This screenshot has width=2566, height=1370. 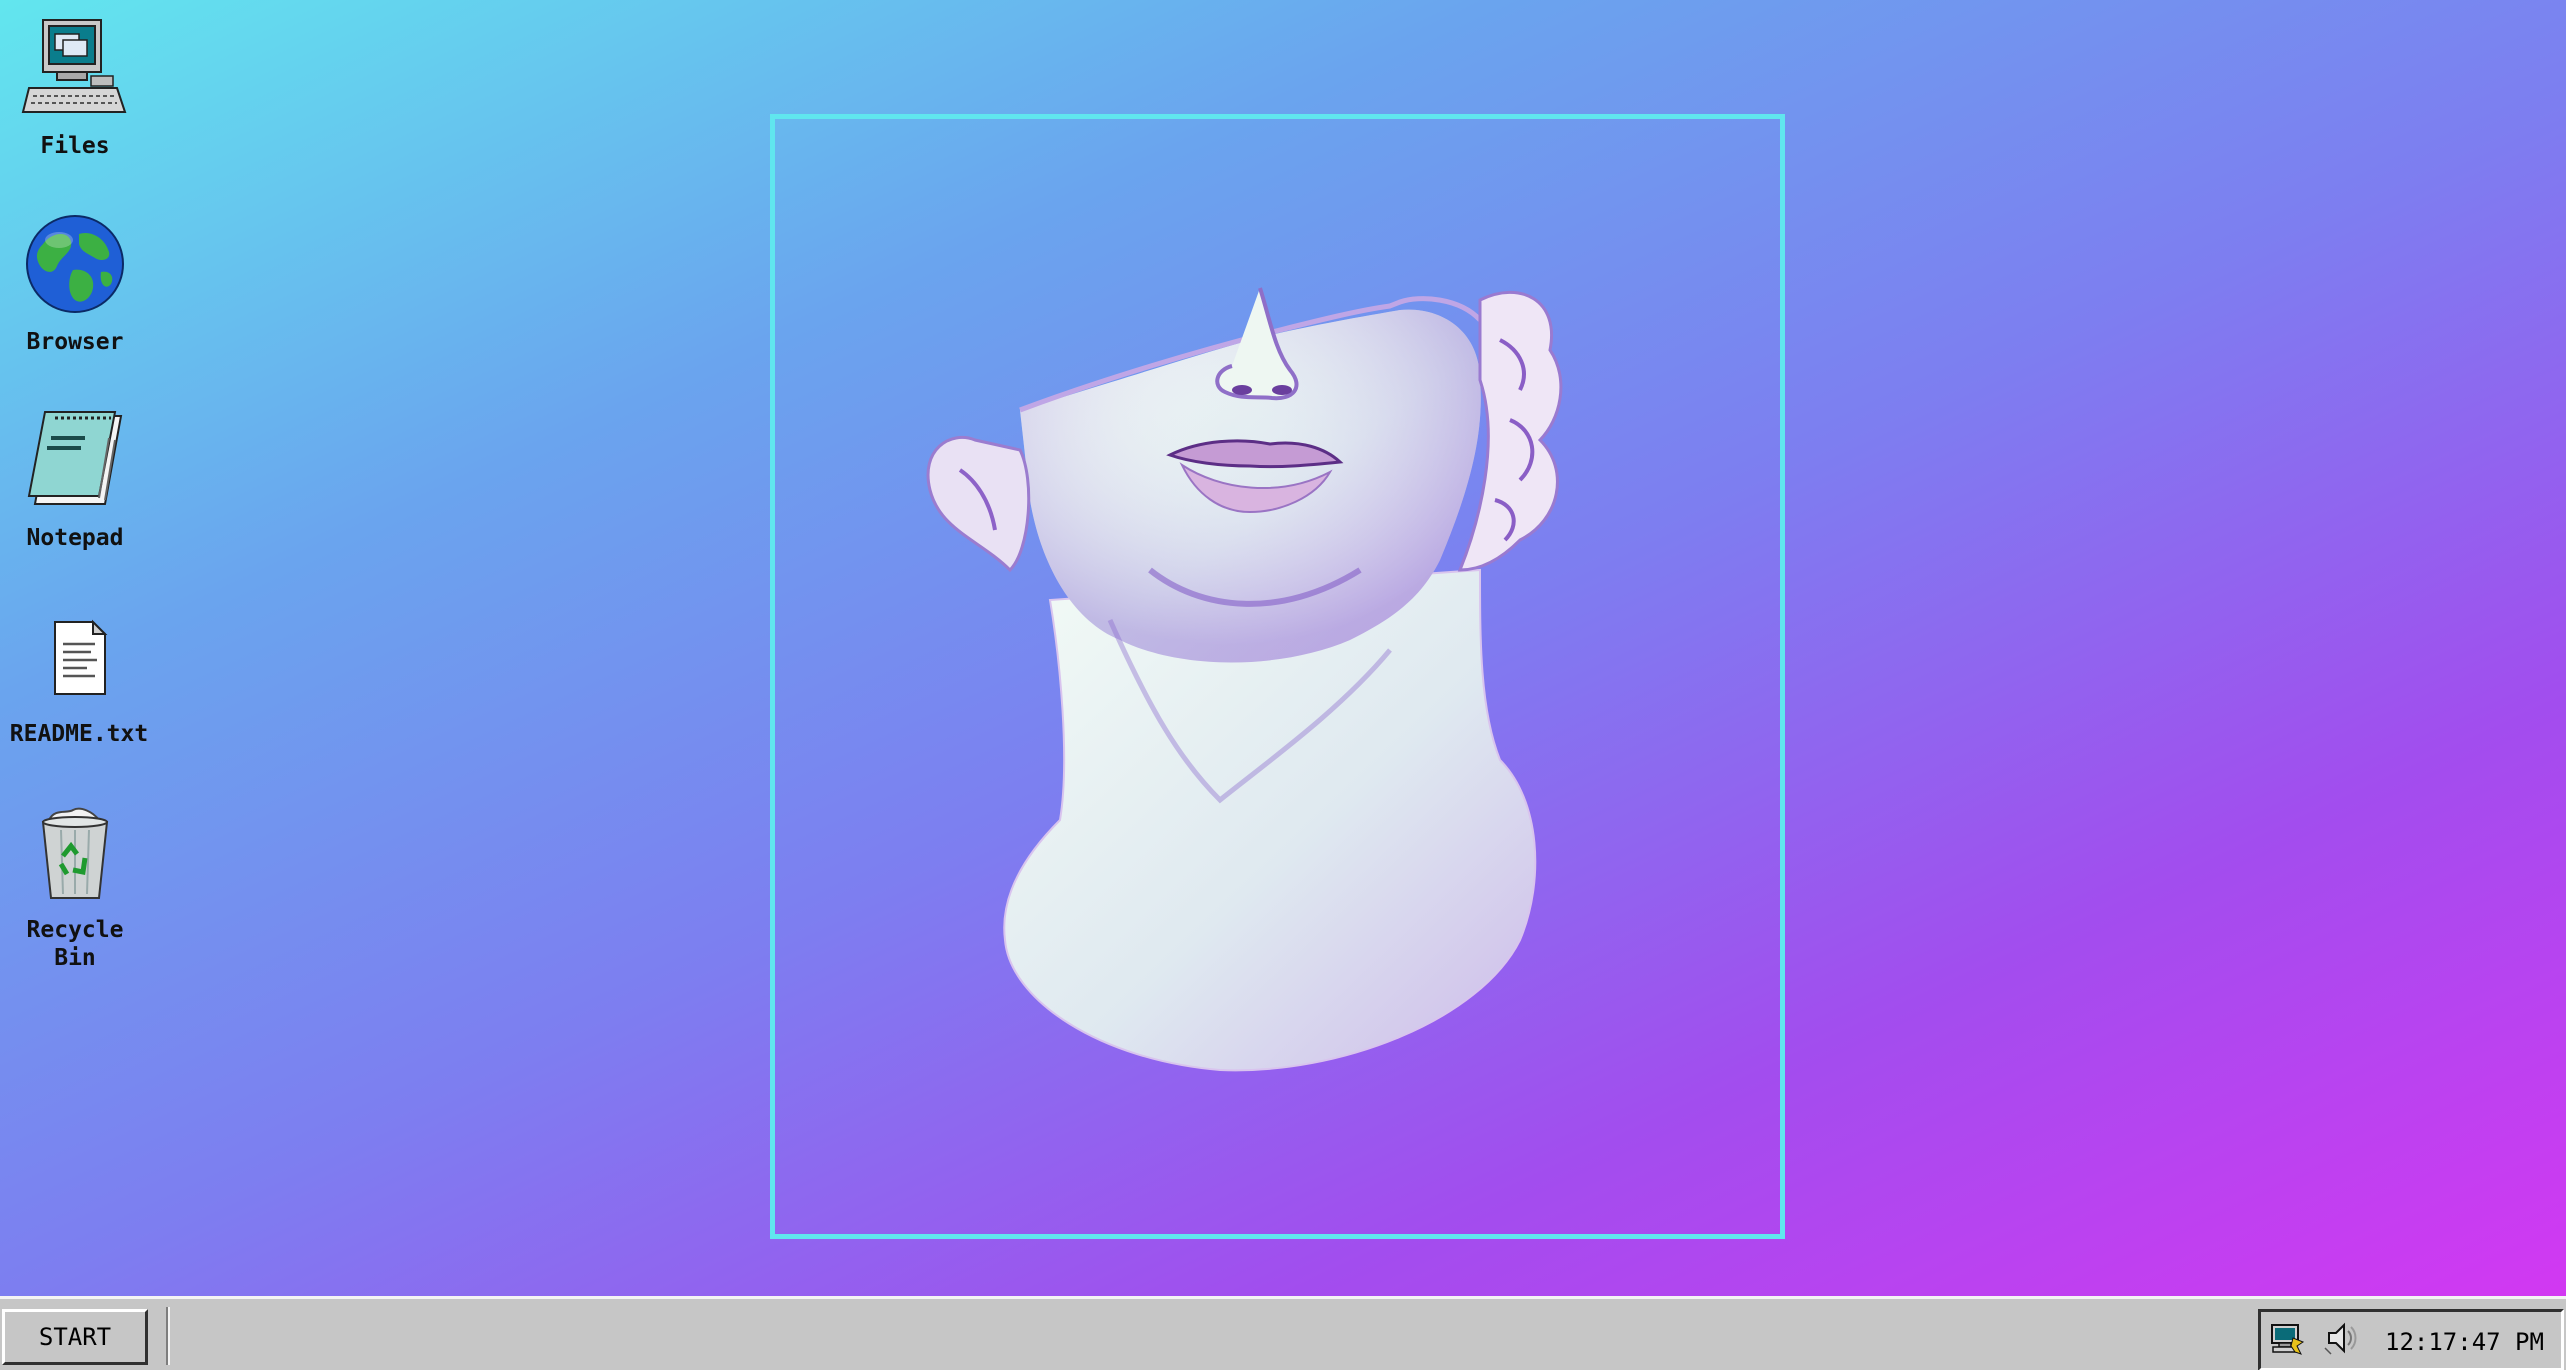 I want to click on desktop-icon-label: Notepad, so click(x=75, y=538).